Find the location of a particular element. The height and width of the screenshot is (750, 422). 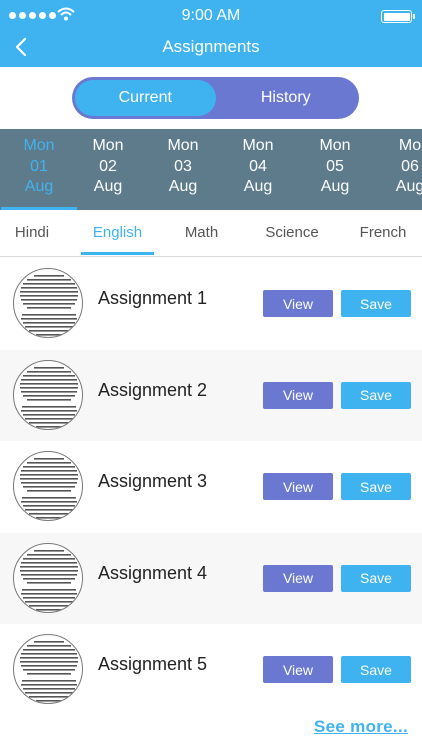

assignment-title: Assignment 1 is located at coordinates (153, 298).